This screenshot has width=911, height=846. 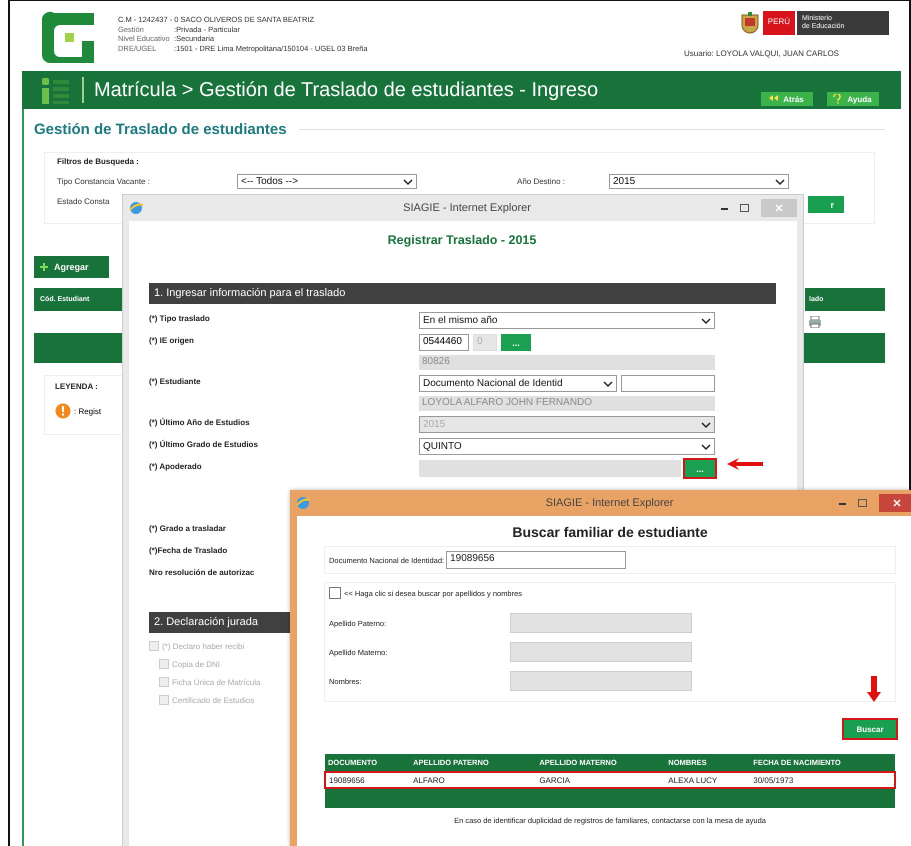 I want to click on field-label: Tipo Constancia Vacante :, so click(x=104, y=181).